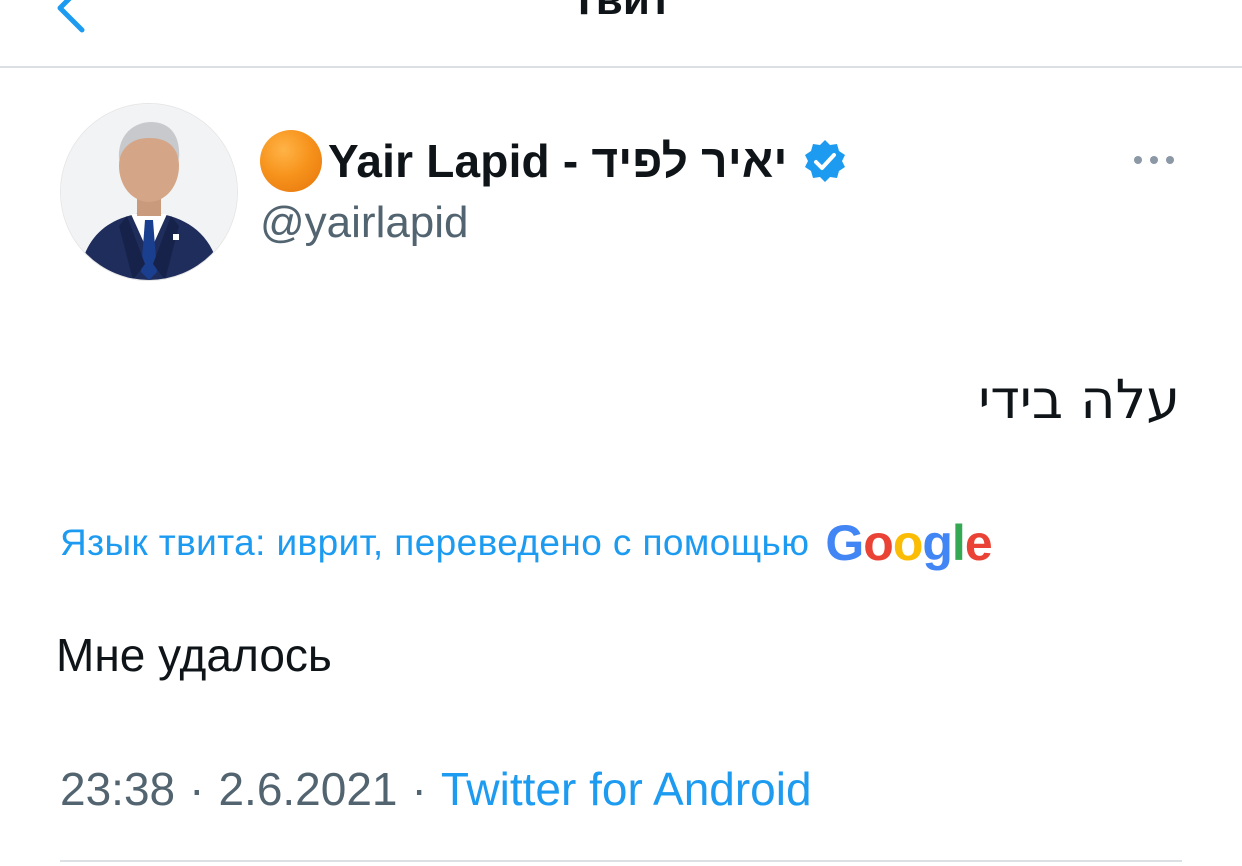  I want to click on tweet-date: 2.6.2021, so click(307, 789).